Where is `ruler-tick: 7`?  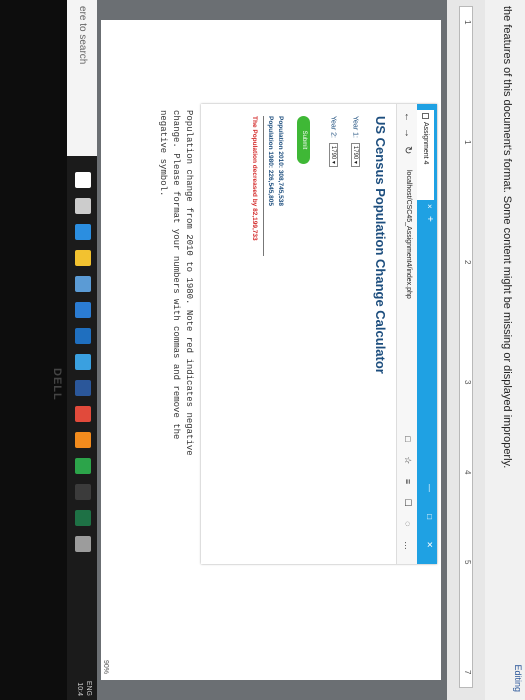
ruler-tick: 7 is located at coordinates (467, 672).